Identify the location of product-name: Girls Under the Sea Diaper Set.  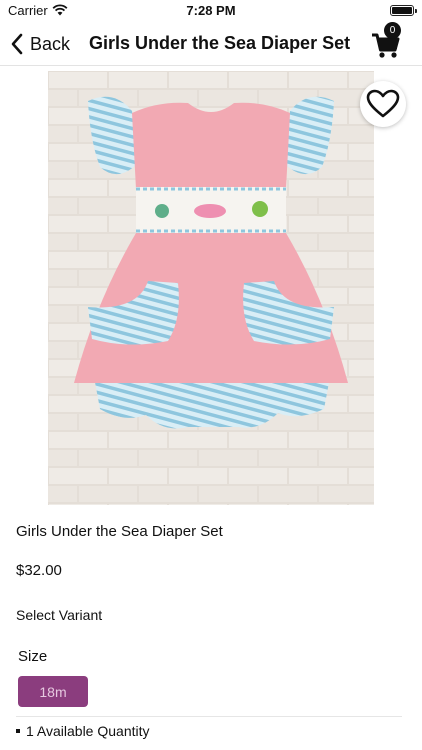
(119, 531).